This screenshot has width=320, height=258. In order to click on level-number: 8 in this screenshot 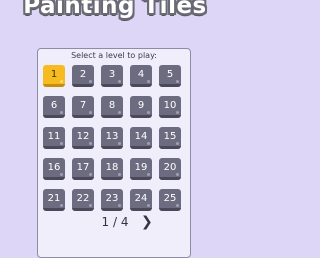, I will do `click(112, 105)`.